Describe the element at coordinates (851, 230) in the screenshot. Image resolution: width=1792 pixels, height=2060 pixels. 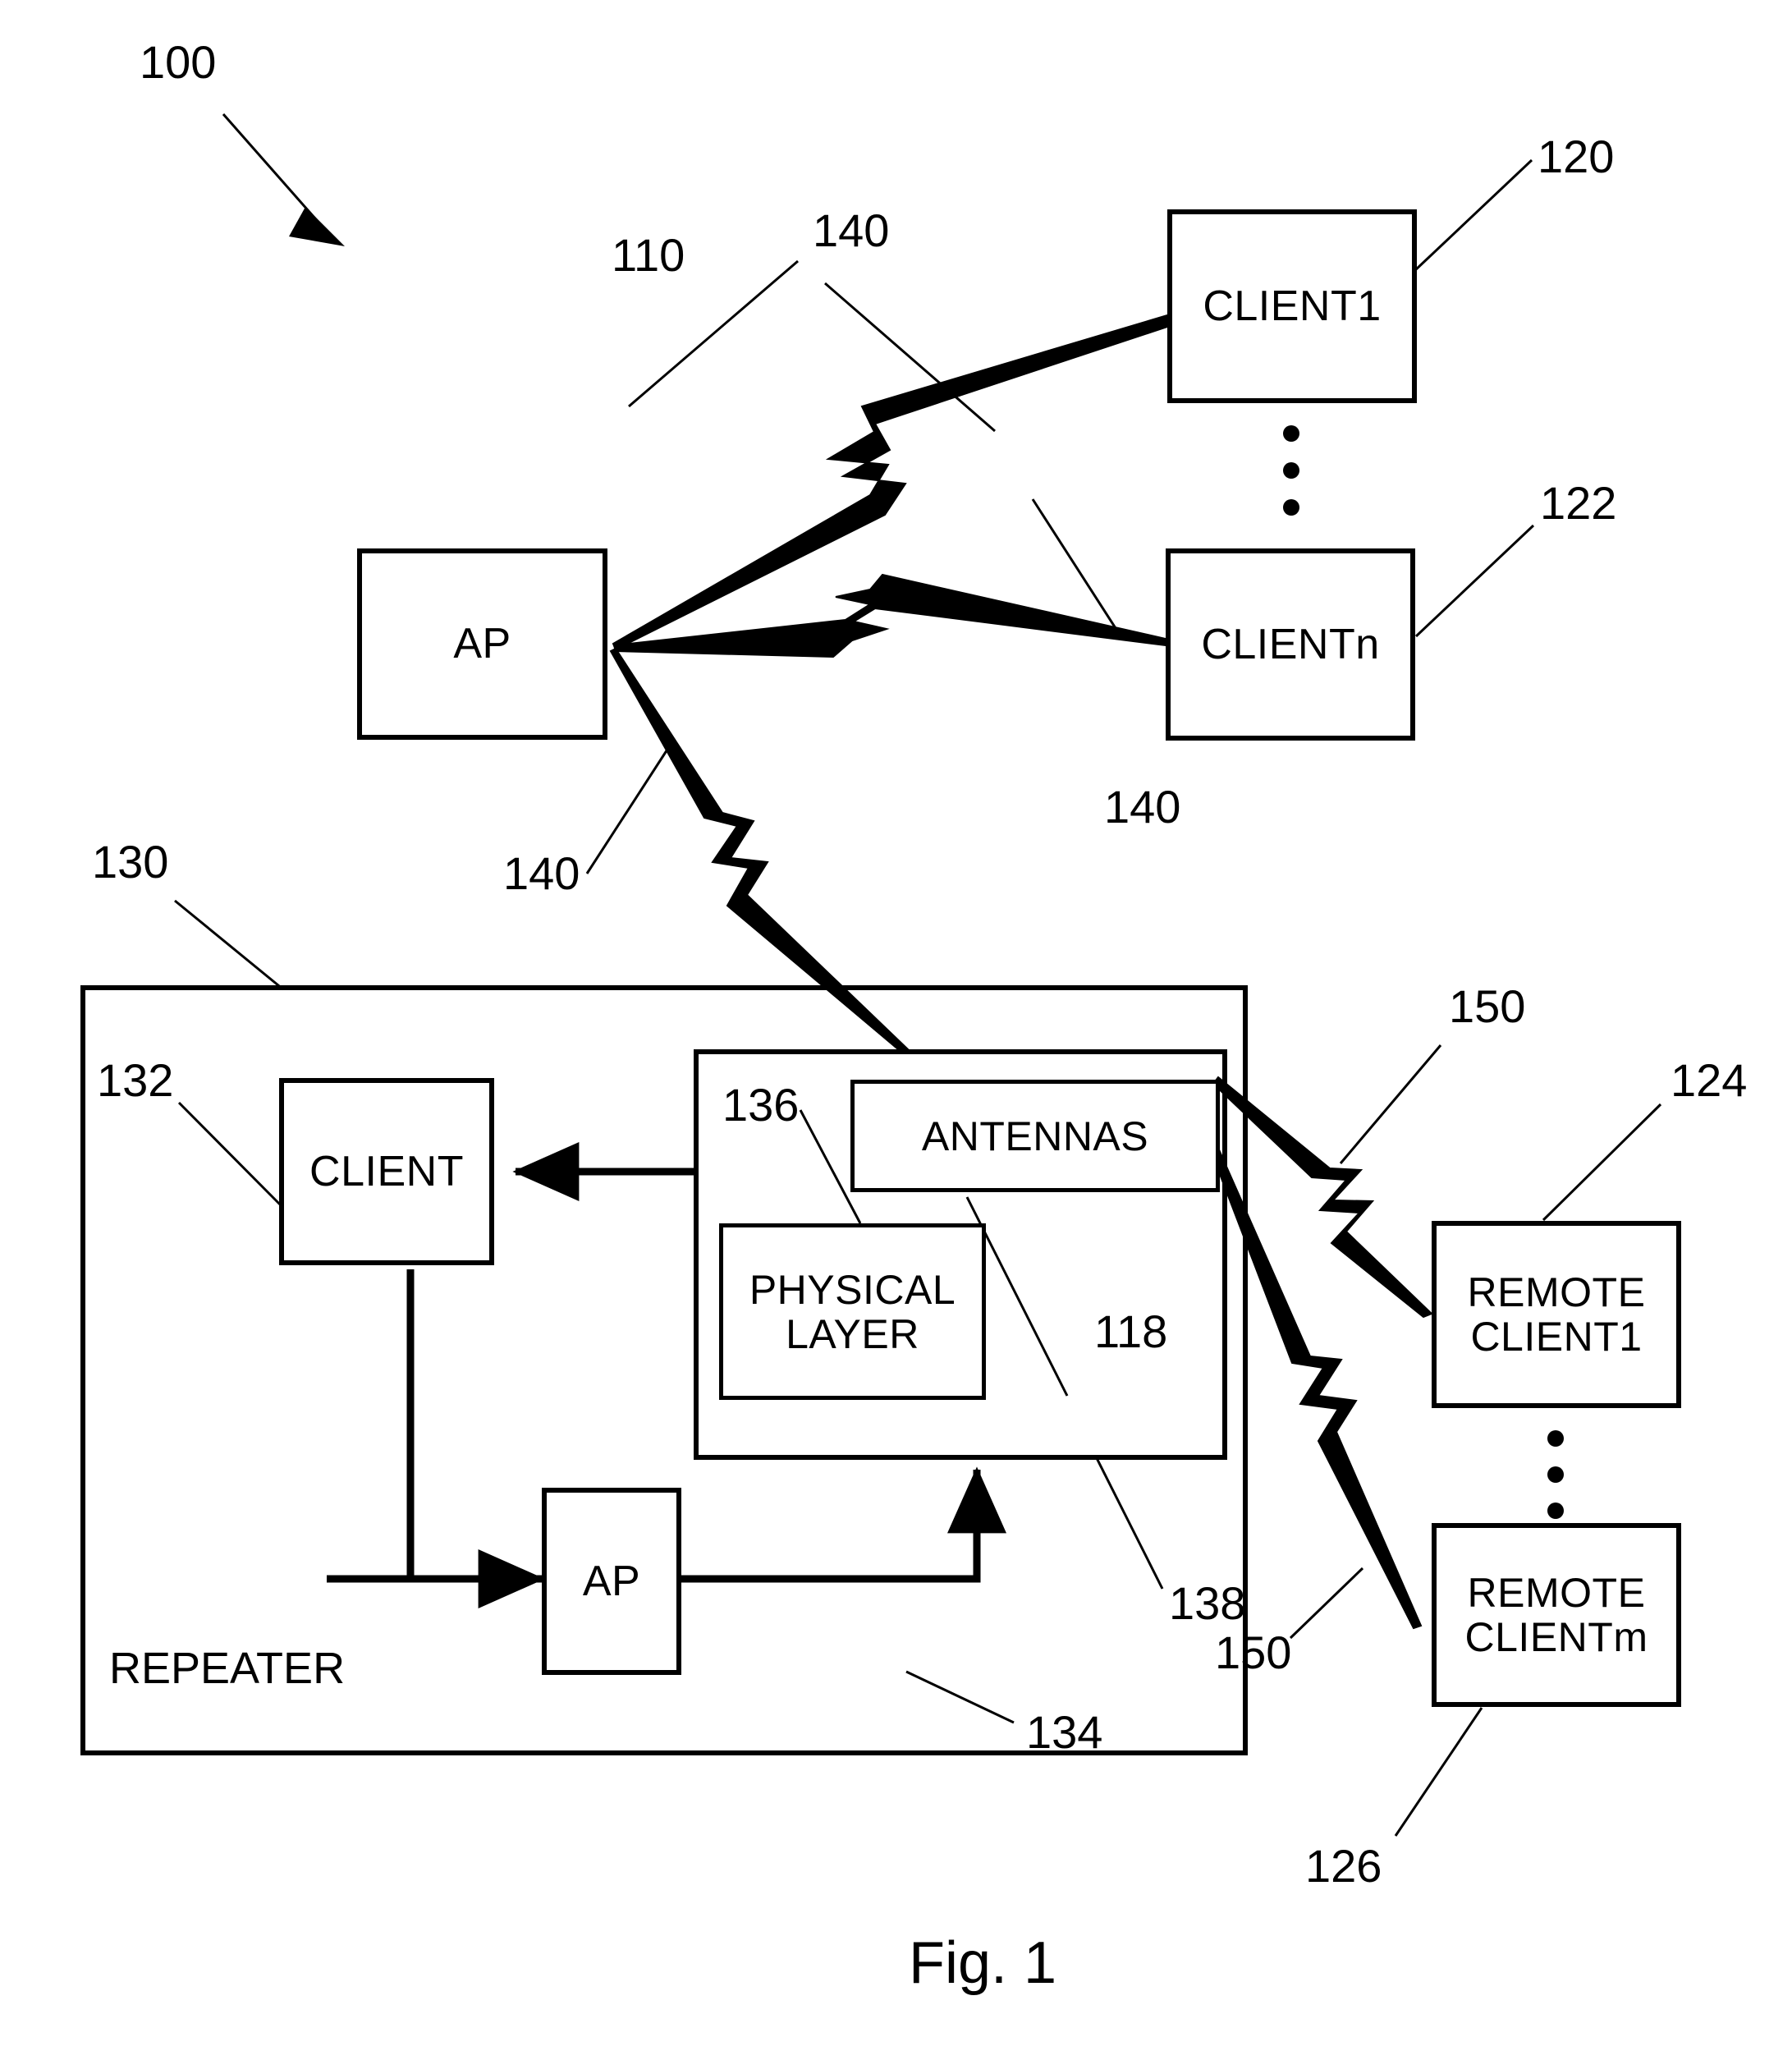
I see `ref-140-top: 140` at that location.